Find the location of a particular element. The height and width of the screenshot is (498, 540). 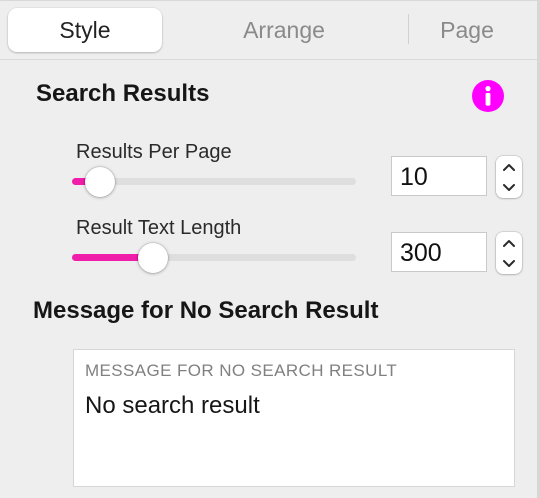

result-text-length-slider is located at coordinates (214, 258).